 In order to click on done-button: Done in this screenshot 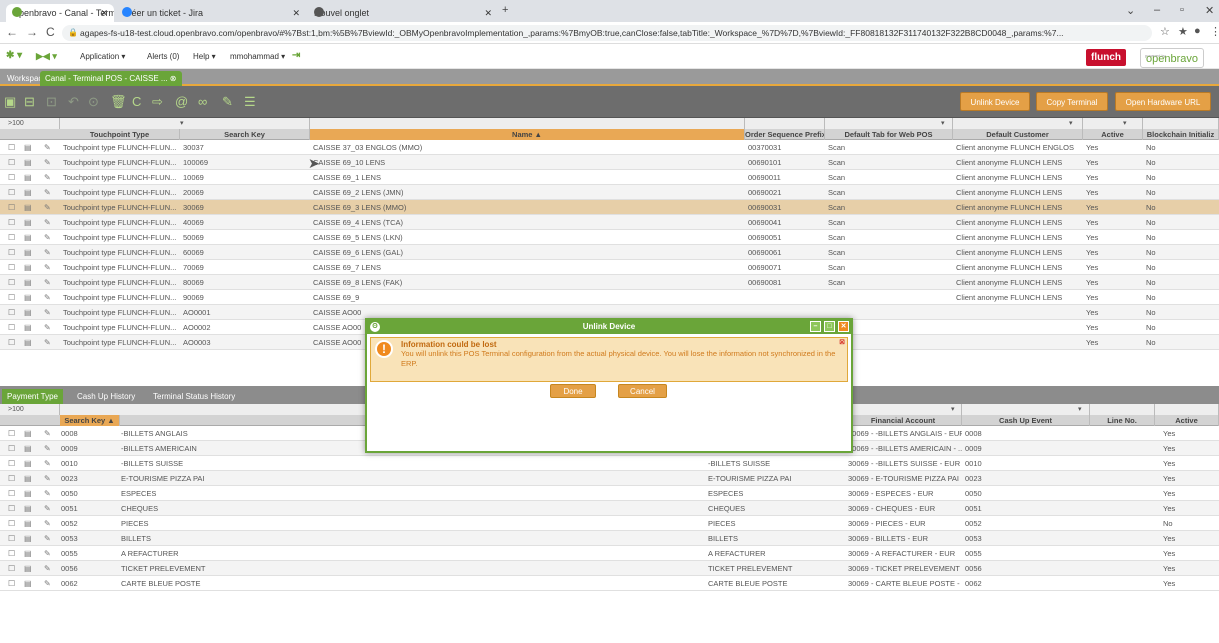, I will do `click(573, 391)`.